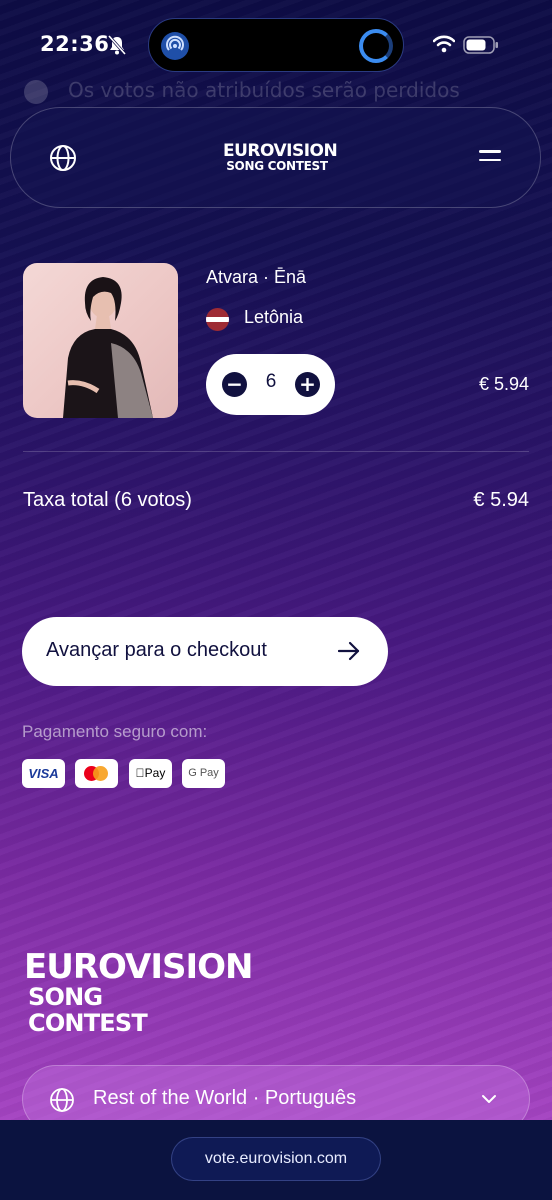  What do you see at coordinates (480, 45) in the screenshot?
I see `battery-icon` at bounding box center [480, 45].